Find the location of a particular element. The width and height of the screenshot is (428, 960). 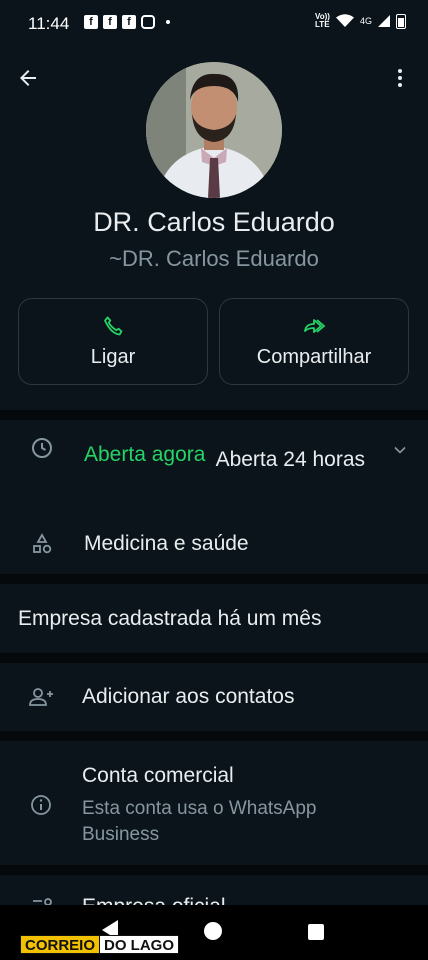

category-icon is located at coordinates (42, 543).